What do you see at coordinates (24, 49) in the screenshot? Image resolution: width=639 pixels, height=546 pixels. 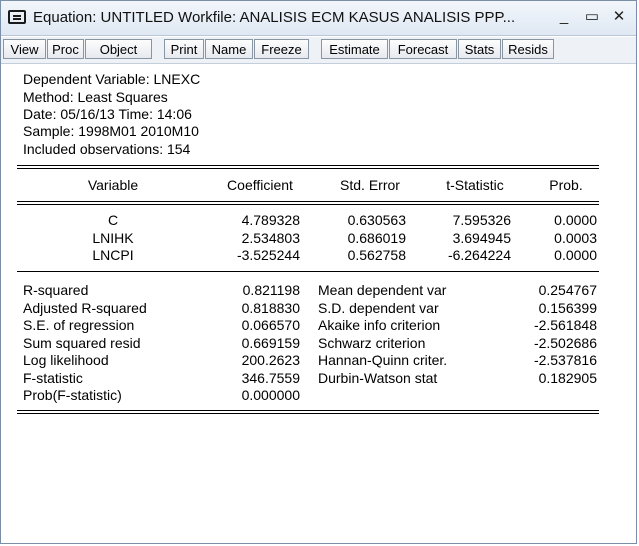 I see `view-button: View` at bounding box center [24, 49].